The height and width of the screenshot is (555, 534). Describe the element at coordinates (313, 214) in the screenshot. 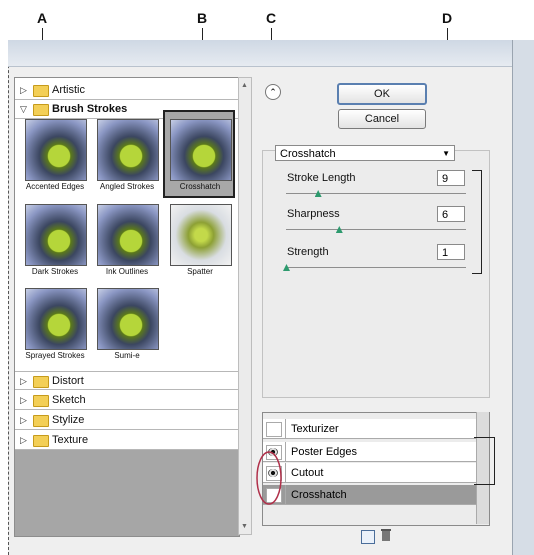

I see `param-label: Sharpness` at that location.